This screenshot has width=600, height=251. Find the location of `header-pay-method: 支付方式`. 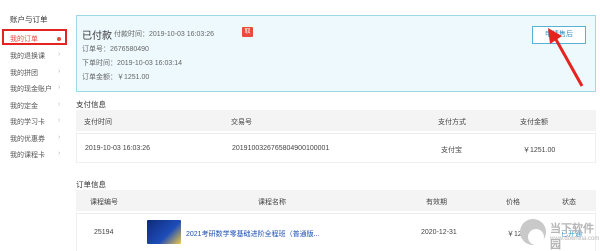

header-pay-method: 支付方式 is located at coordinates (452, 122).